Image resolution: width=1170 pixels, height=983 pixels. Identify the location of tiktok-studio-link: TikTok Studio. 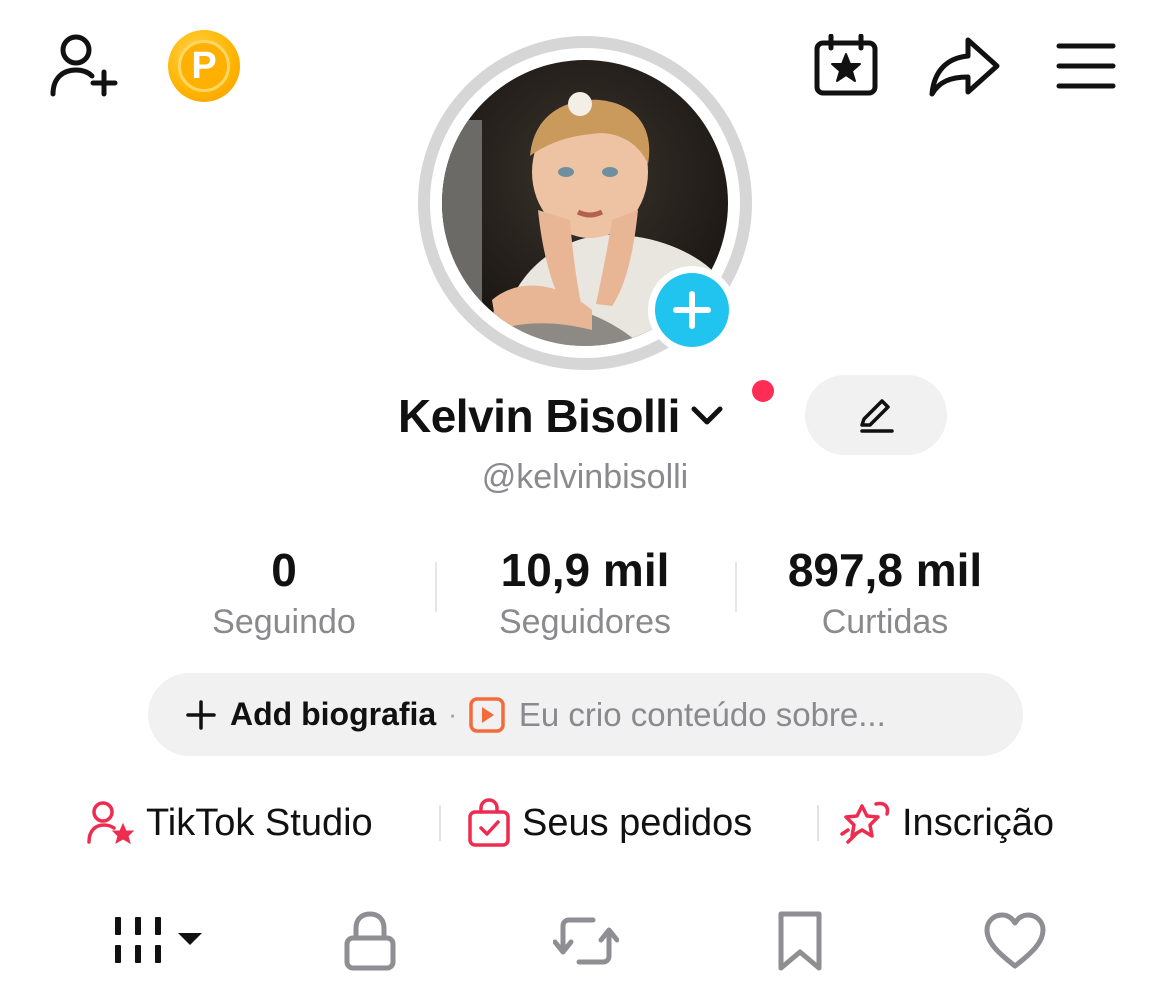
(229, 823).